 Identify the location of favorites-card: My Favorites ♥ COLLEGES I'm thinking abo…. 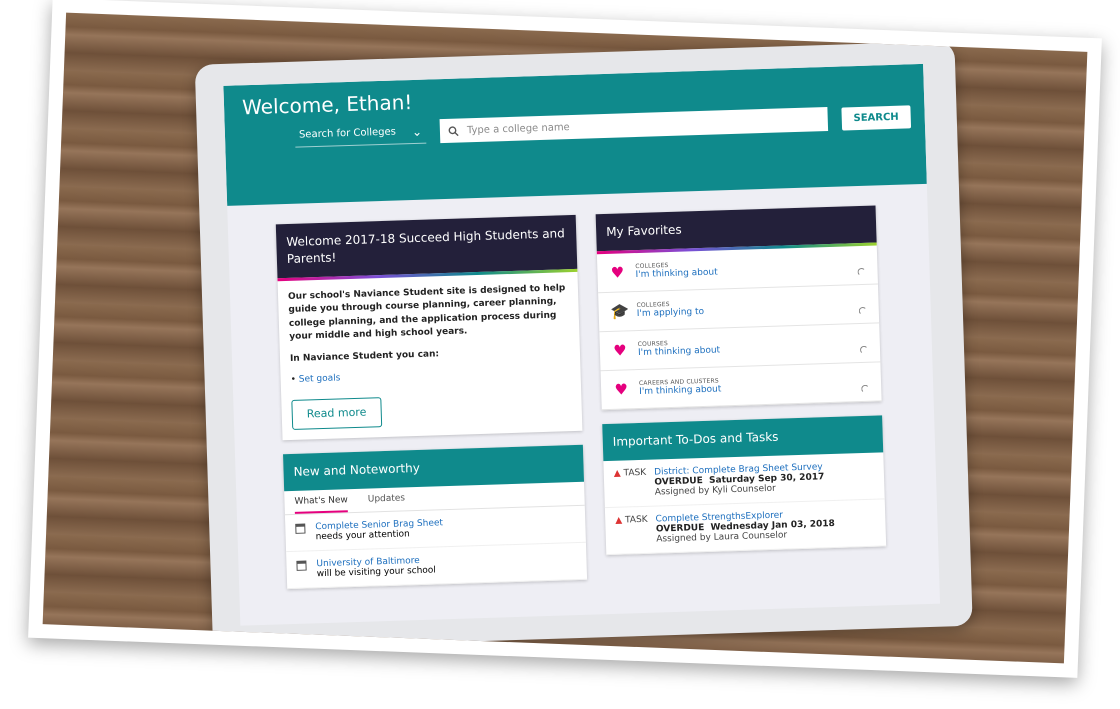
(738, 307).